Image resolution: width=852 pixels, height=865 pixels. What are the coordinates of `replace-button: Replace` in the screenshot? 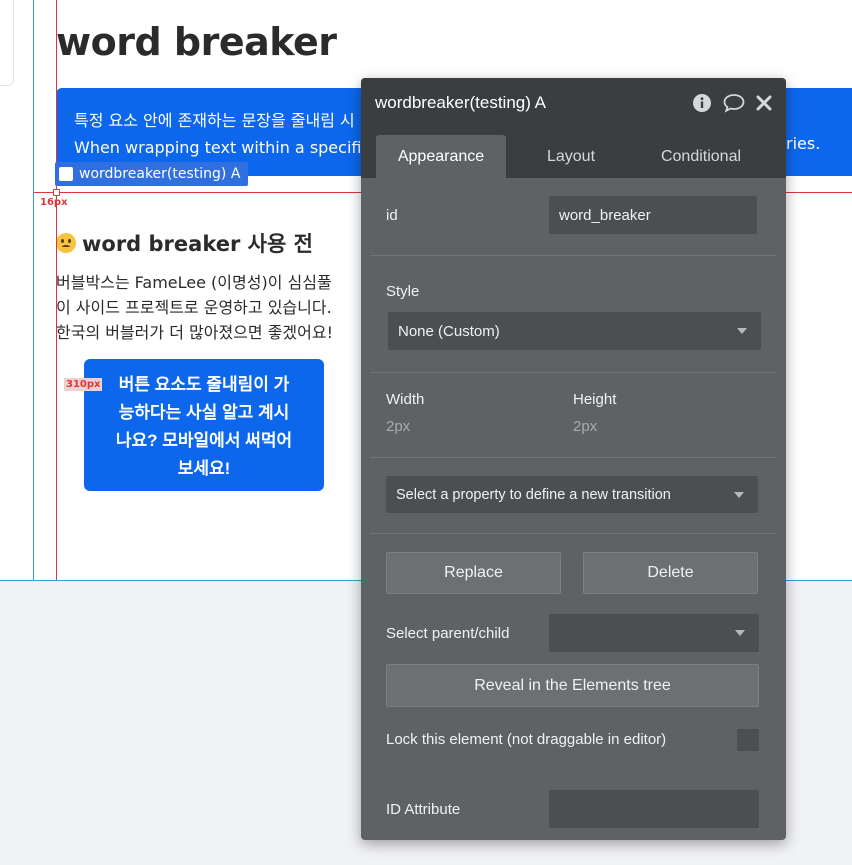 It's located at (473, 573).